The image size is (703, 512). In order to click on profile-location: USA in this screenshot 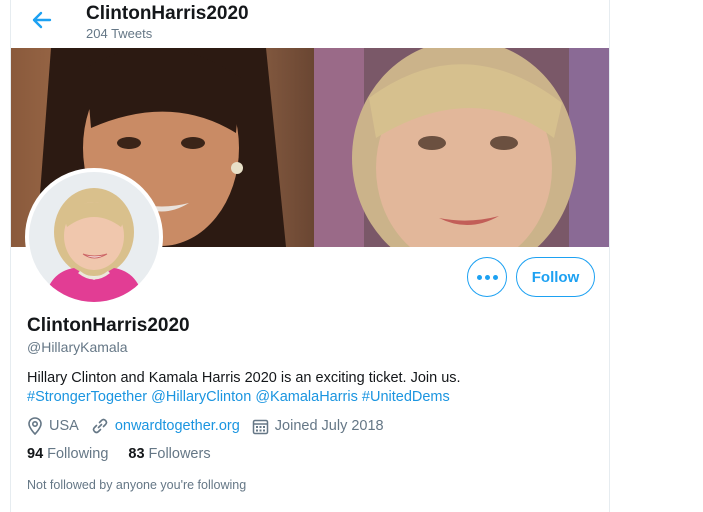, I will do `click(53, 426)`.